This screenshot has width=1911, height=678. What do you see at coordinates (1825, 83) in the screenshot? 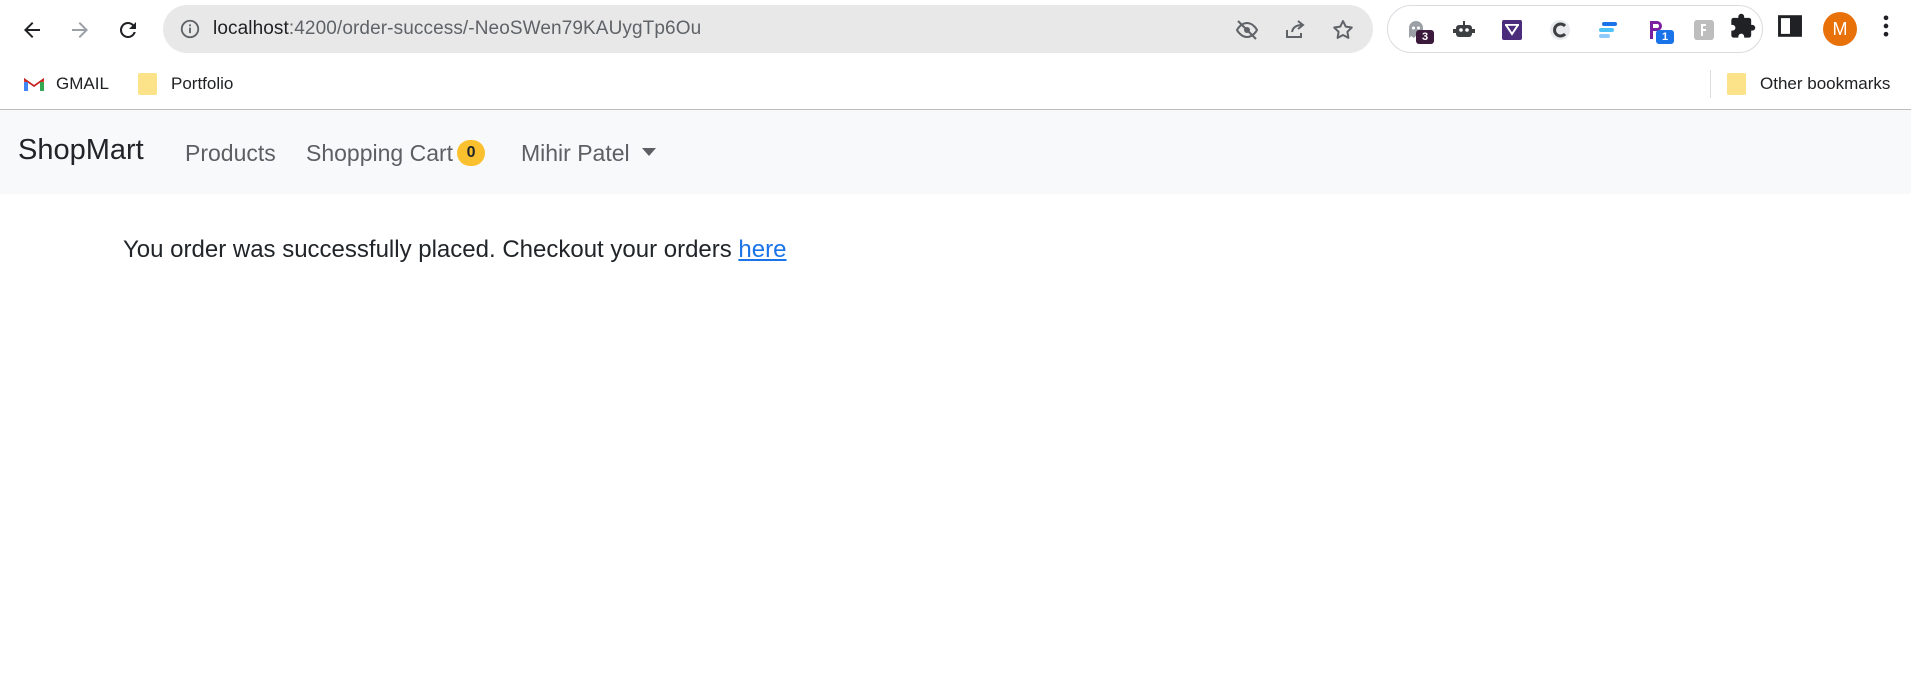
I see `bookmark-label-other: Other bookmarks` at bounding box center [1825, 83].